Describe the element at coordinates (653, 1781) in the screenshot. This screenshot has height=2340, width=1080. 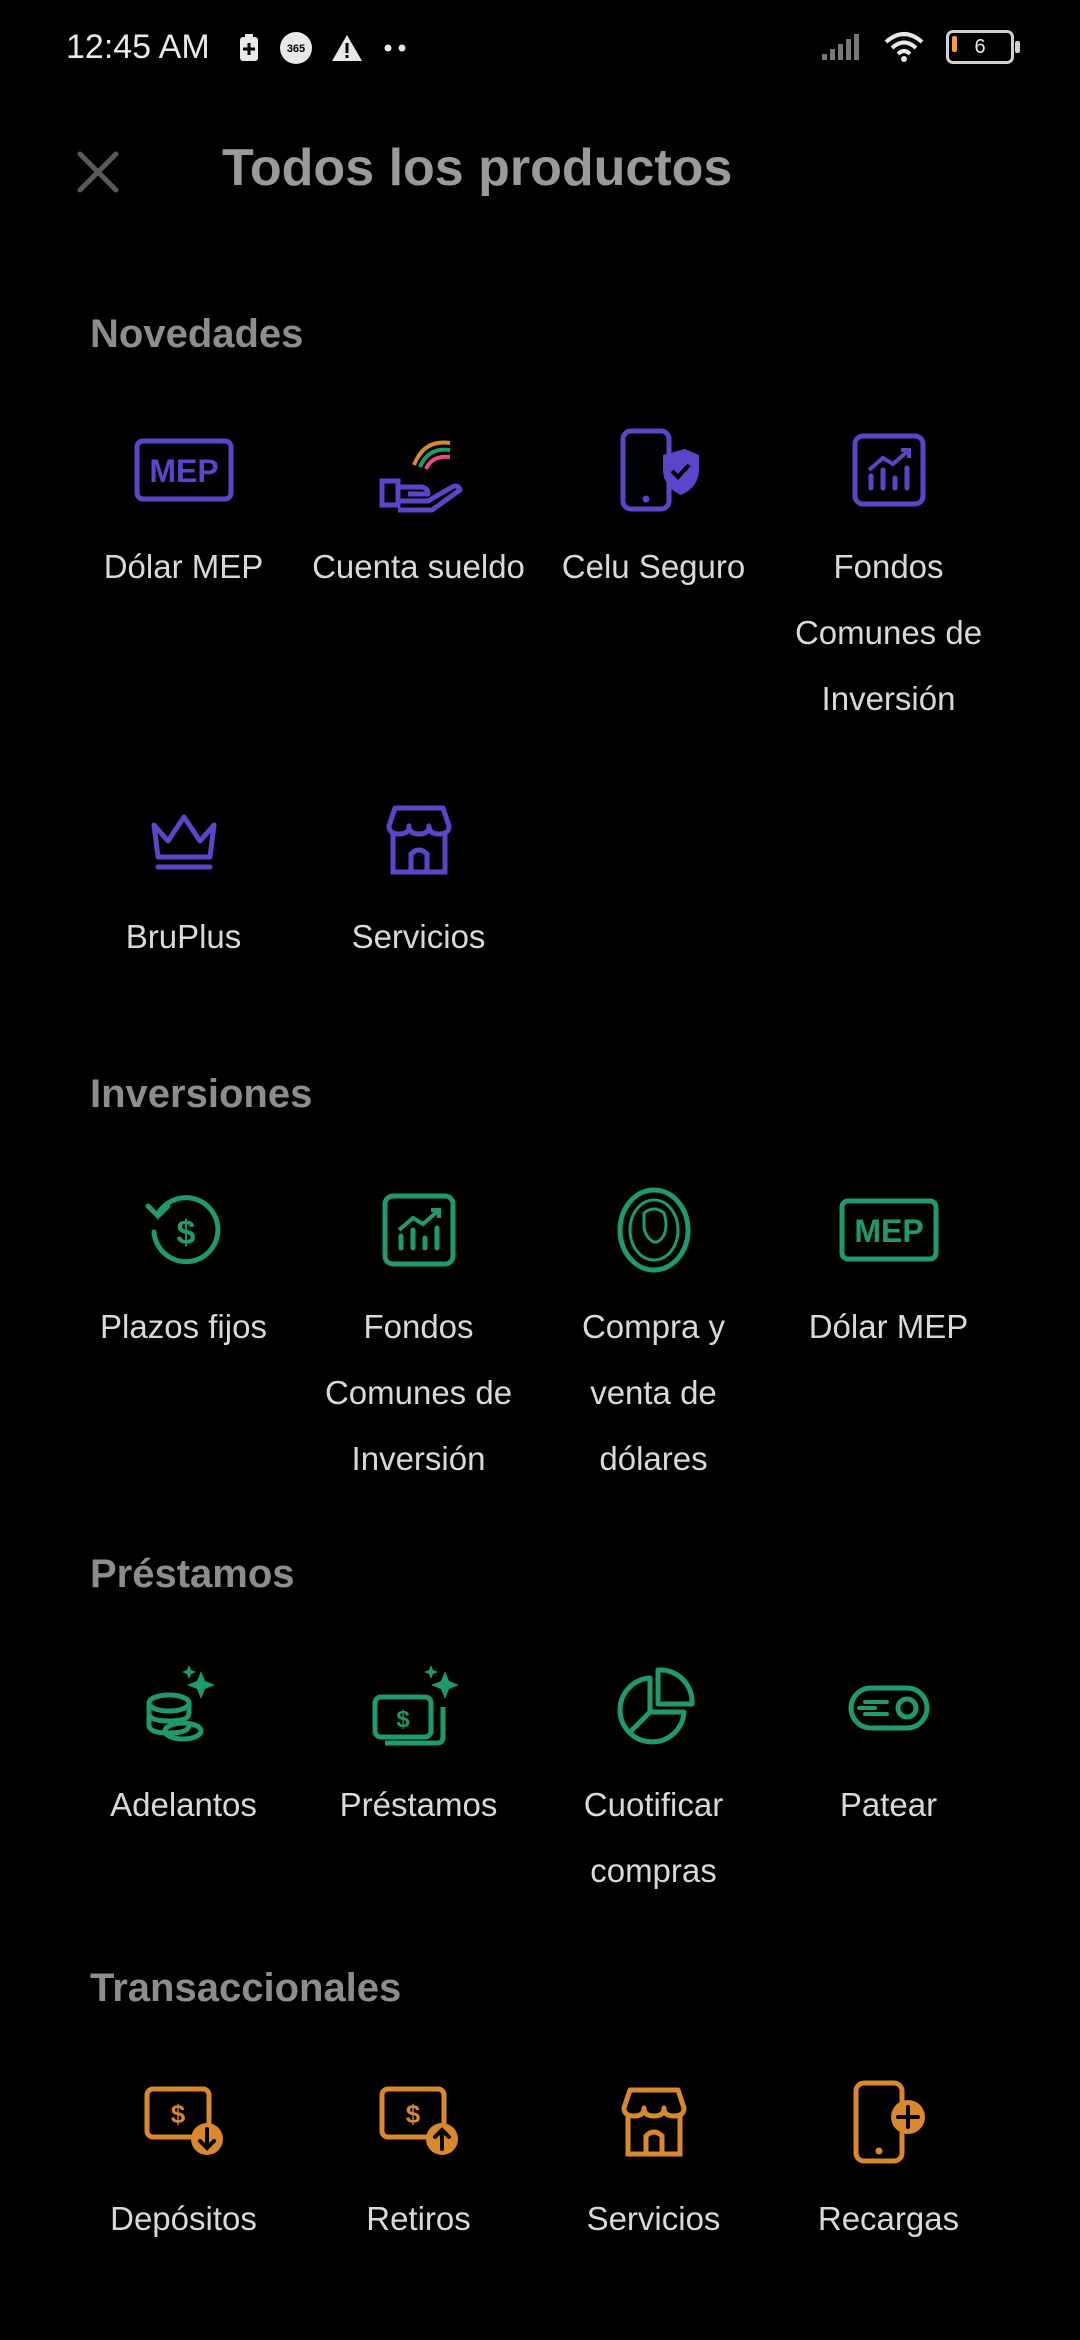
I see `product-cuotificar-compras: Cuotificar compras` at that location.